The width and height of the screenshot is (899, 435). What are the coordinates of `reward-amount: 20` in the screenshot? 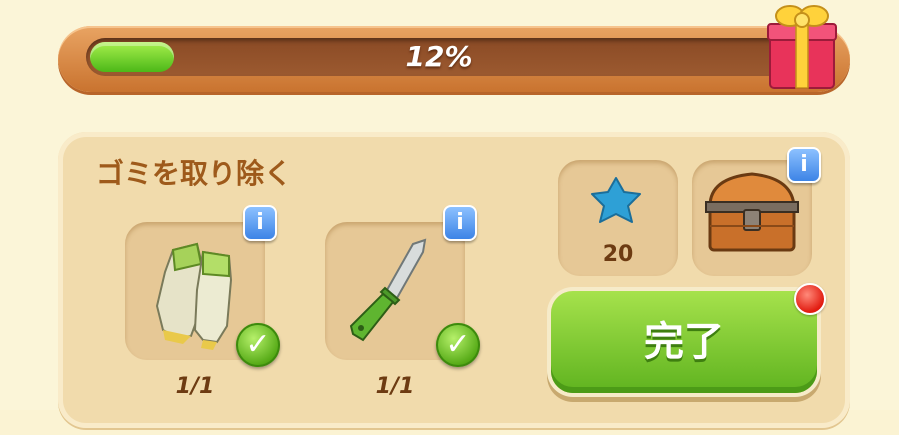 It's located at (618, 254).